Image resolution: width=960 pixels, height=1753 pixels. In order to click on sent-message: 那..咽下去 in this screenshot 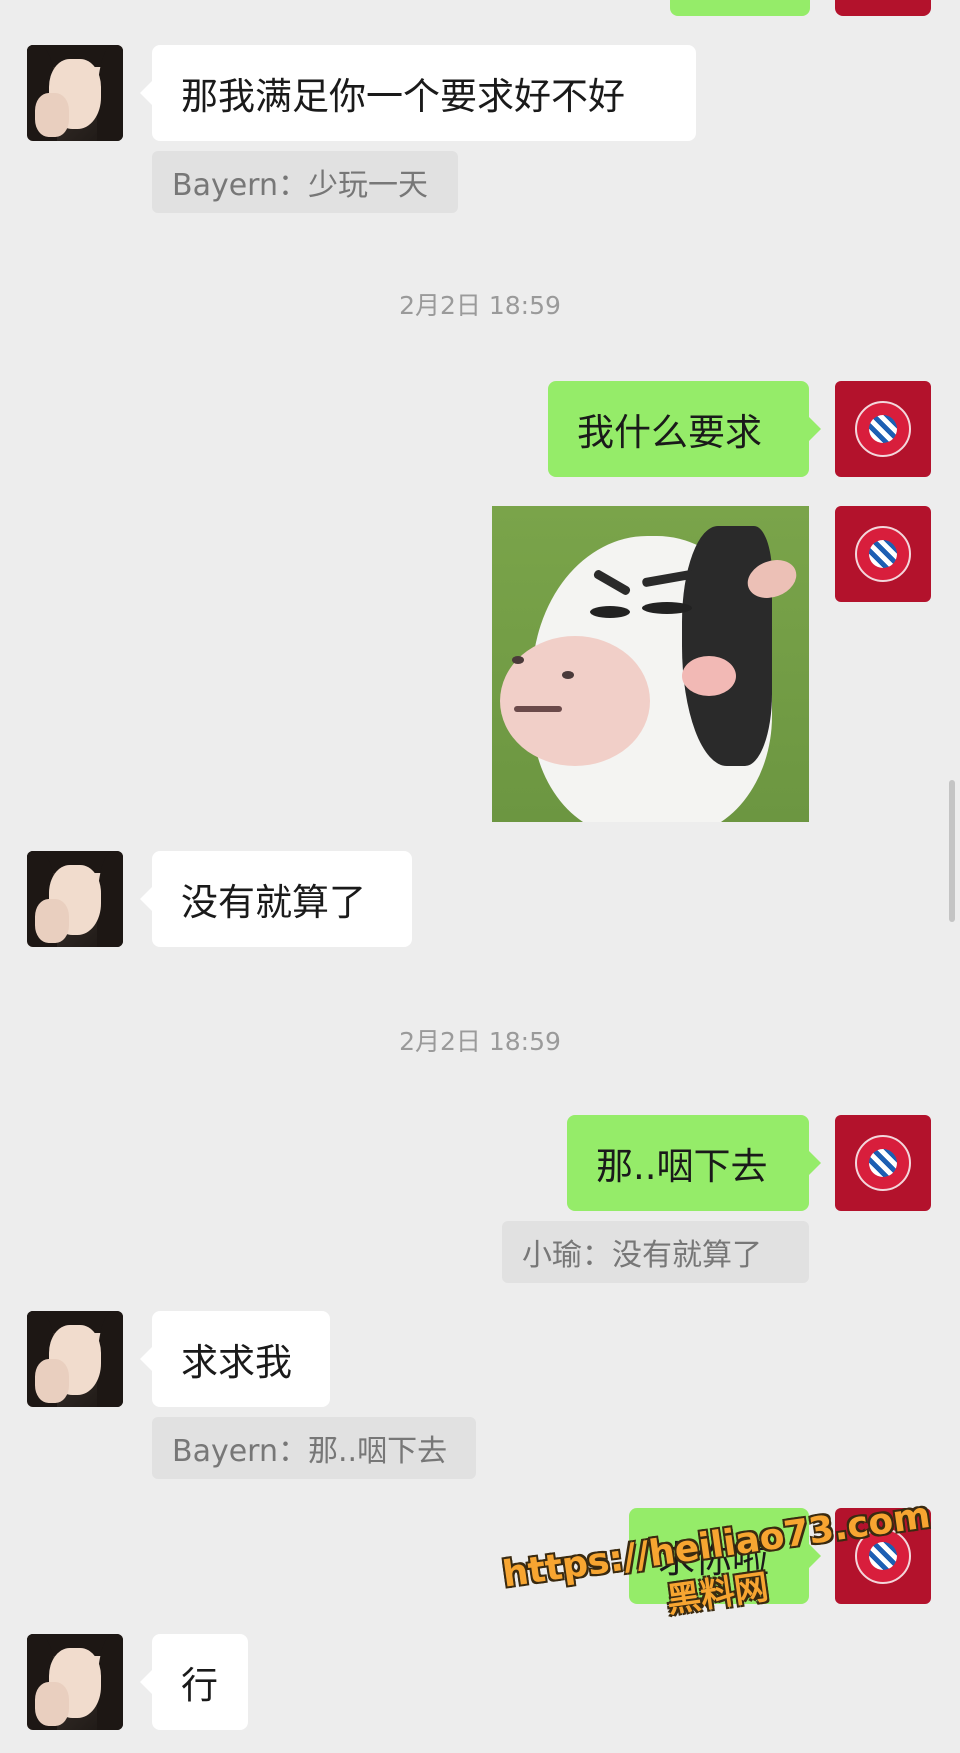, I will do `click(694, 1163)`.